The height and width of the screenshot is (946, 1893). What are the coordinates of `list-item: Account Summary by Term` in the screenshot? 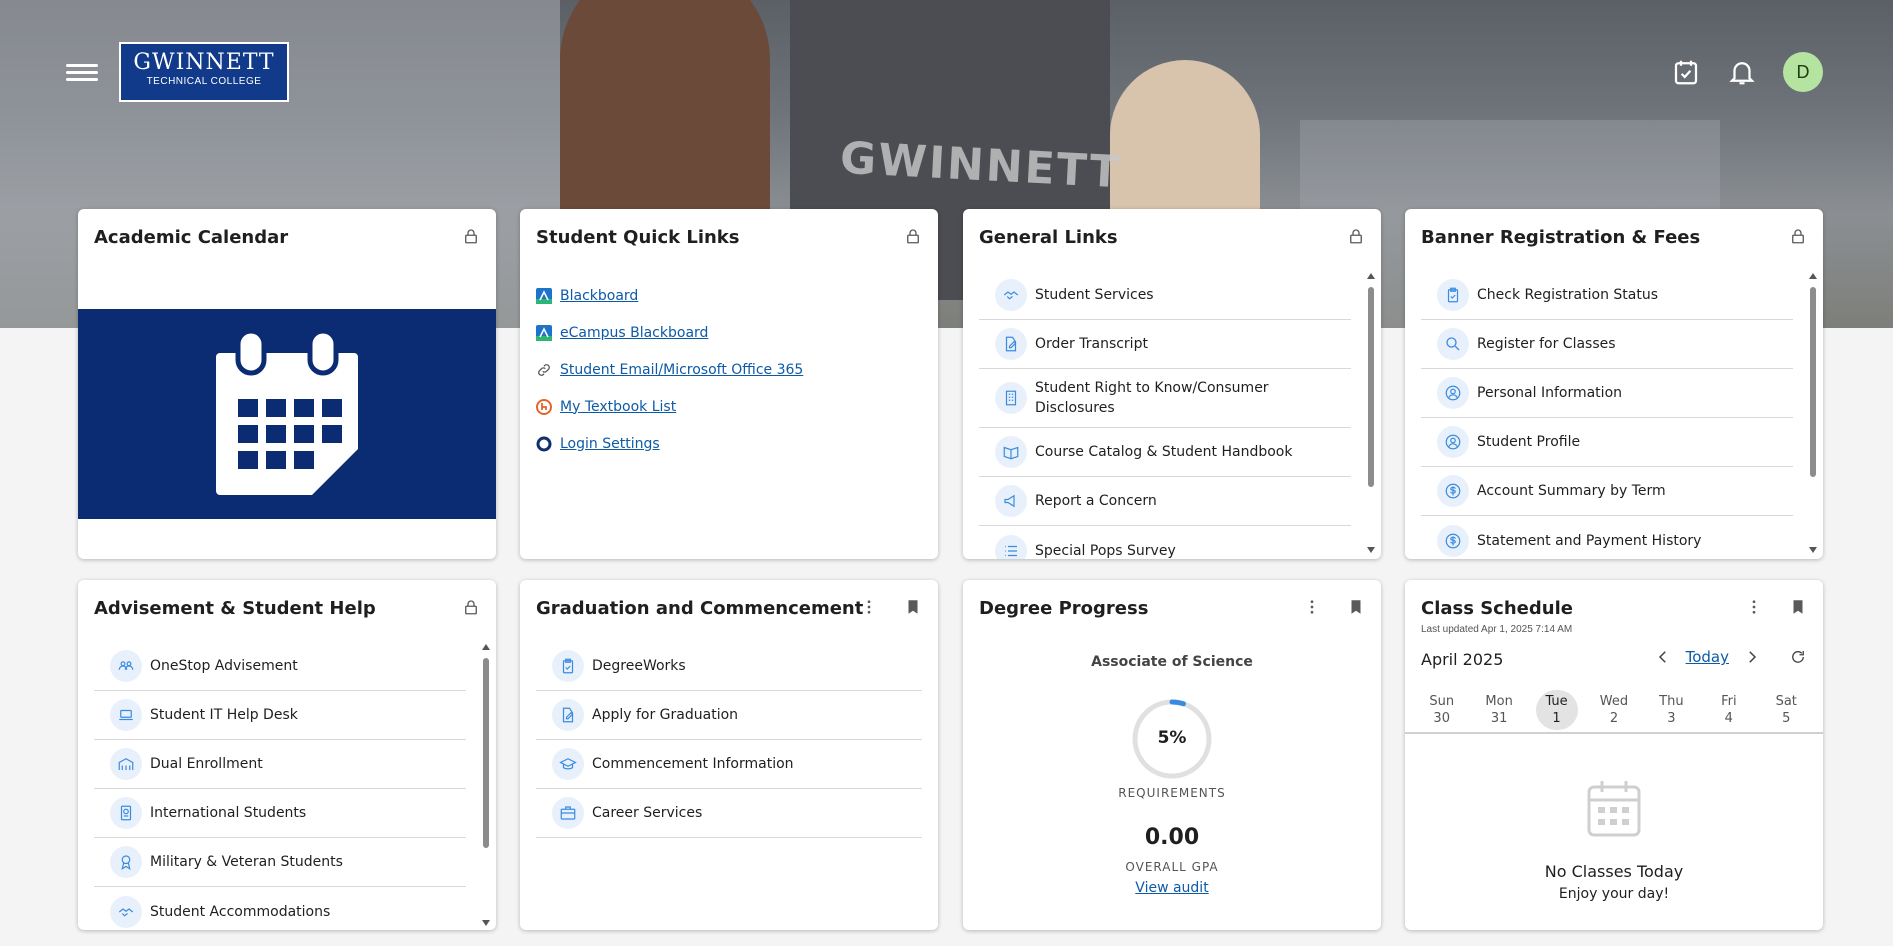 It's located at (1607, 491).